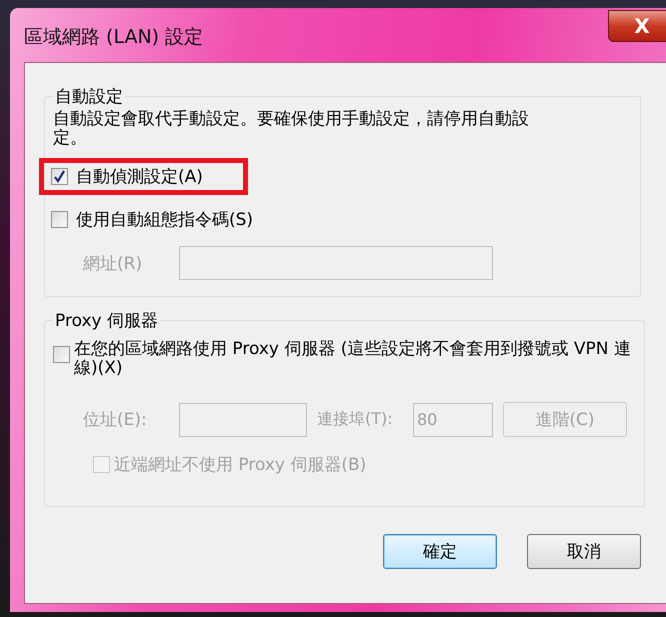  What do you see at coordinates (115, 420) in the screenshot?
I see `field-label: 位址(E):` at bounding box center [115, 420].